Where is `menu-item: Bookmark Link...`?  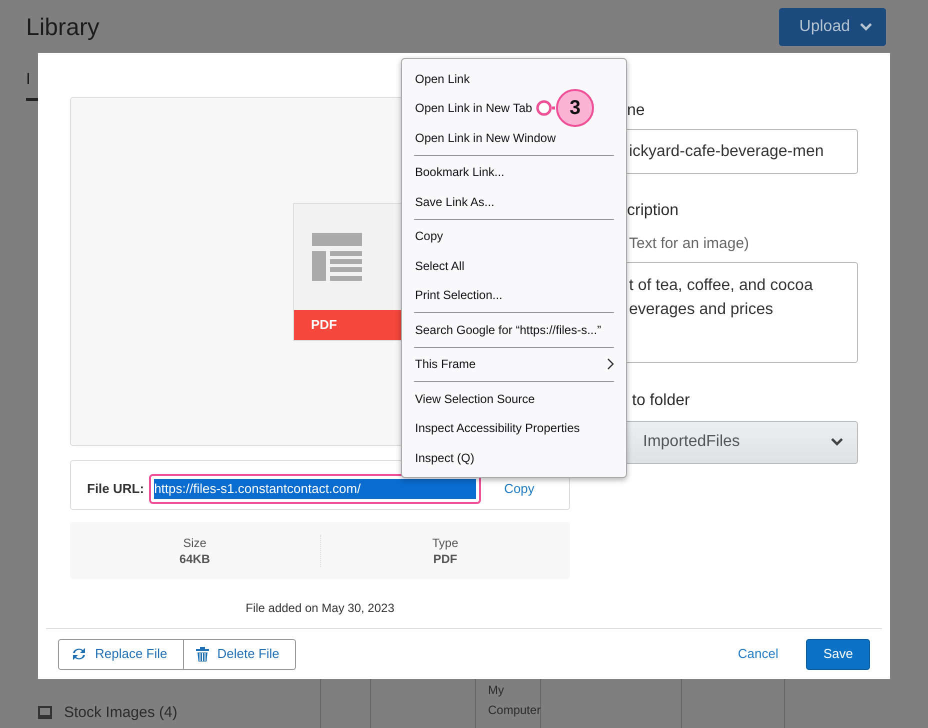
menu-item: Bookmark Link... is located at coordinates (459, 172).